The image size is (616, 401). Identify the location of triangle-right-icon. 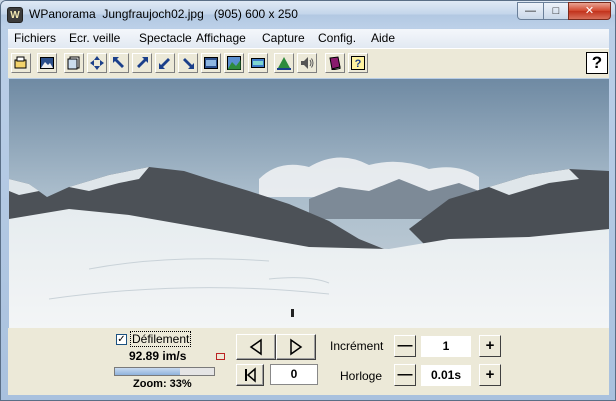
(296, 347).